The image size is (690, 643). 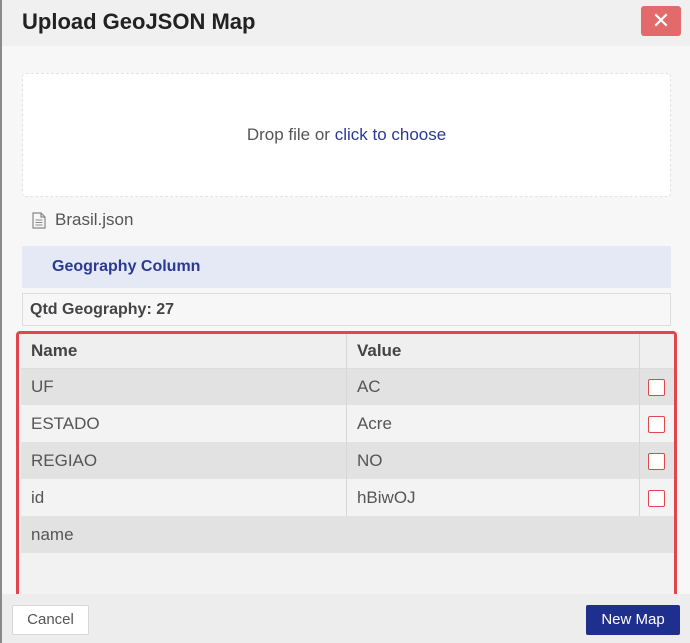 I want to click on qtd-geography: Qtd Geography: 27, so click(x=346, y=309).